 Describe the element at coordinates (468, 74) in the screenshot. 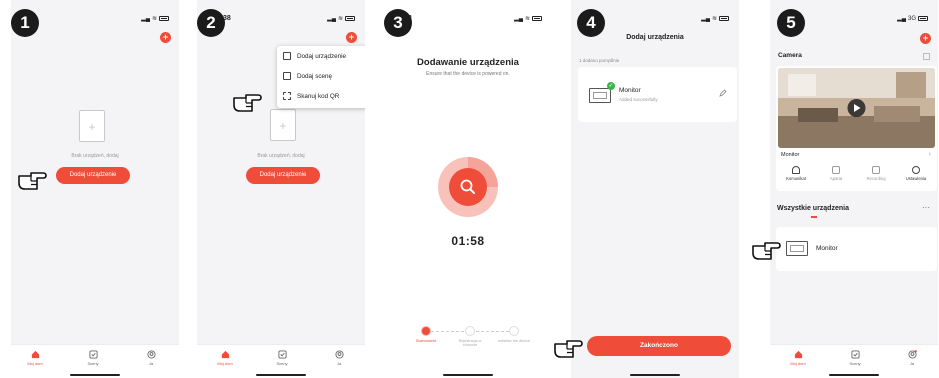

I see `adding-subtitle: Ensure that the device is powered on.` at that location.